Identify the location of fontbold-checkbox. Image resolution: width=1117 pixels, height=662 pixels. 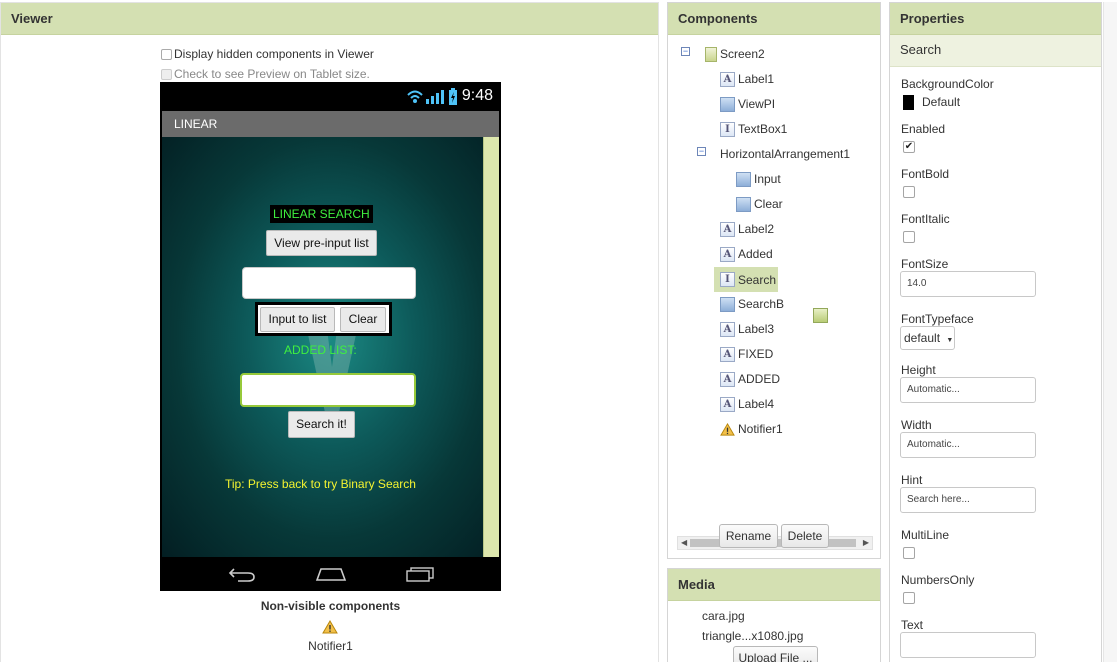
(909, 192).